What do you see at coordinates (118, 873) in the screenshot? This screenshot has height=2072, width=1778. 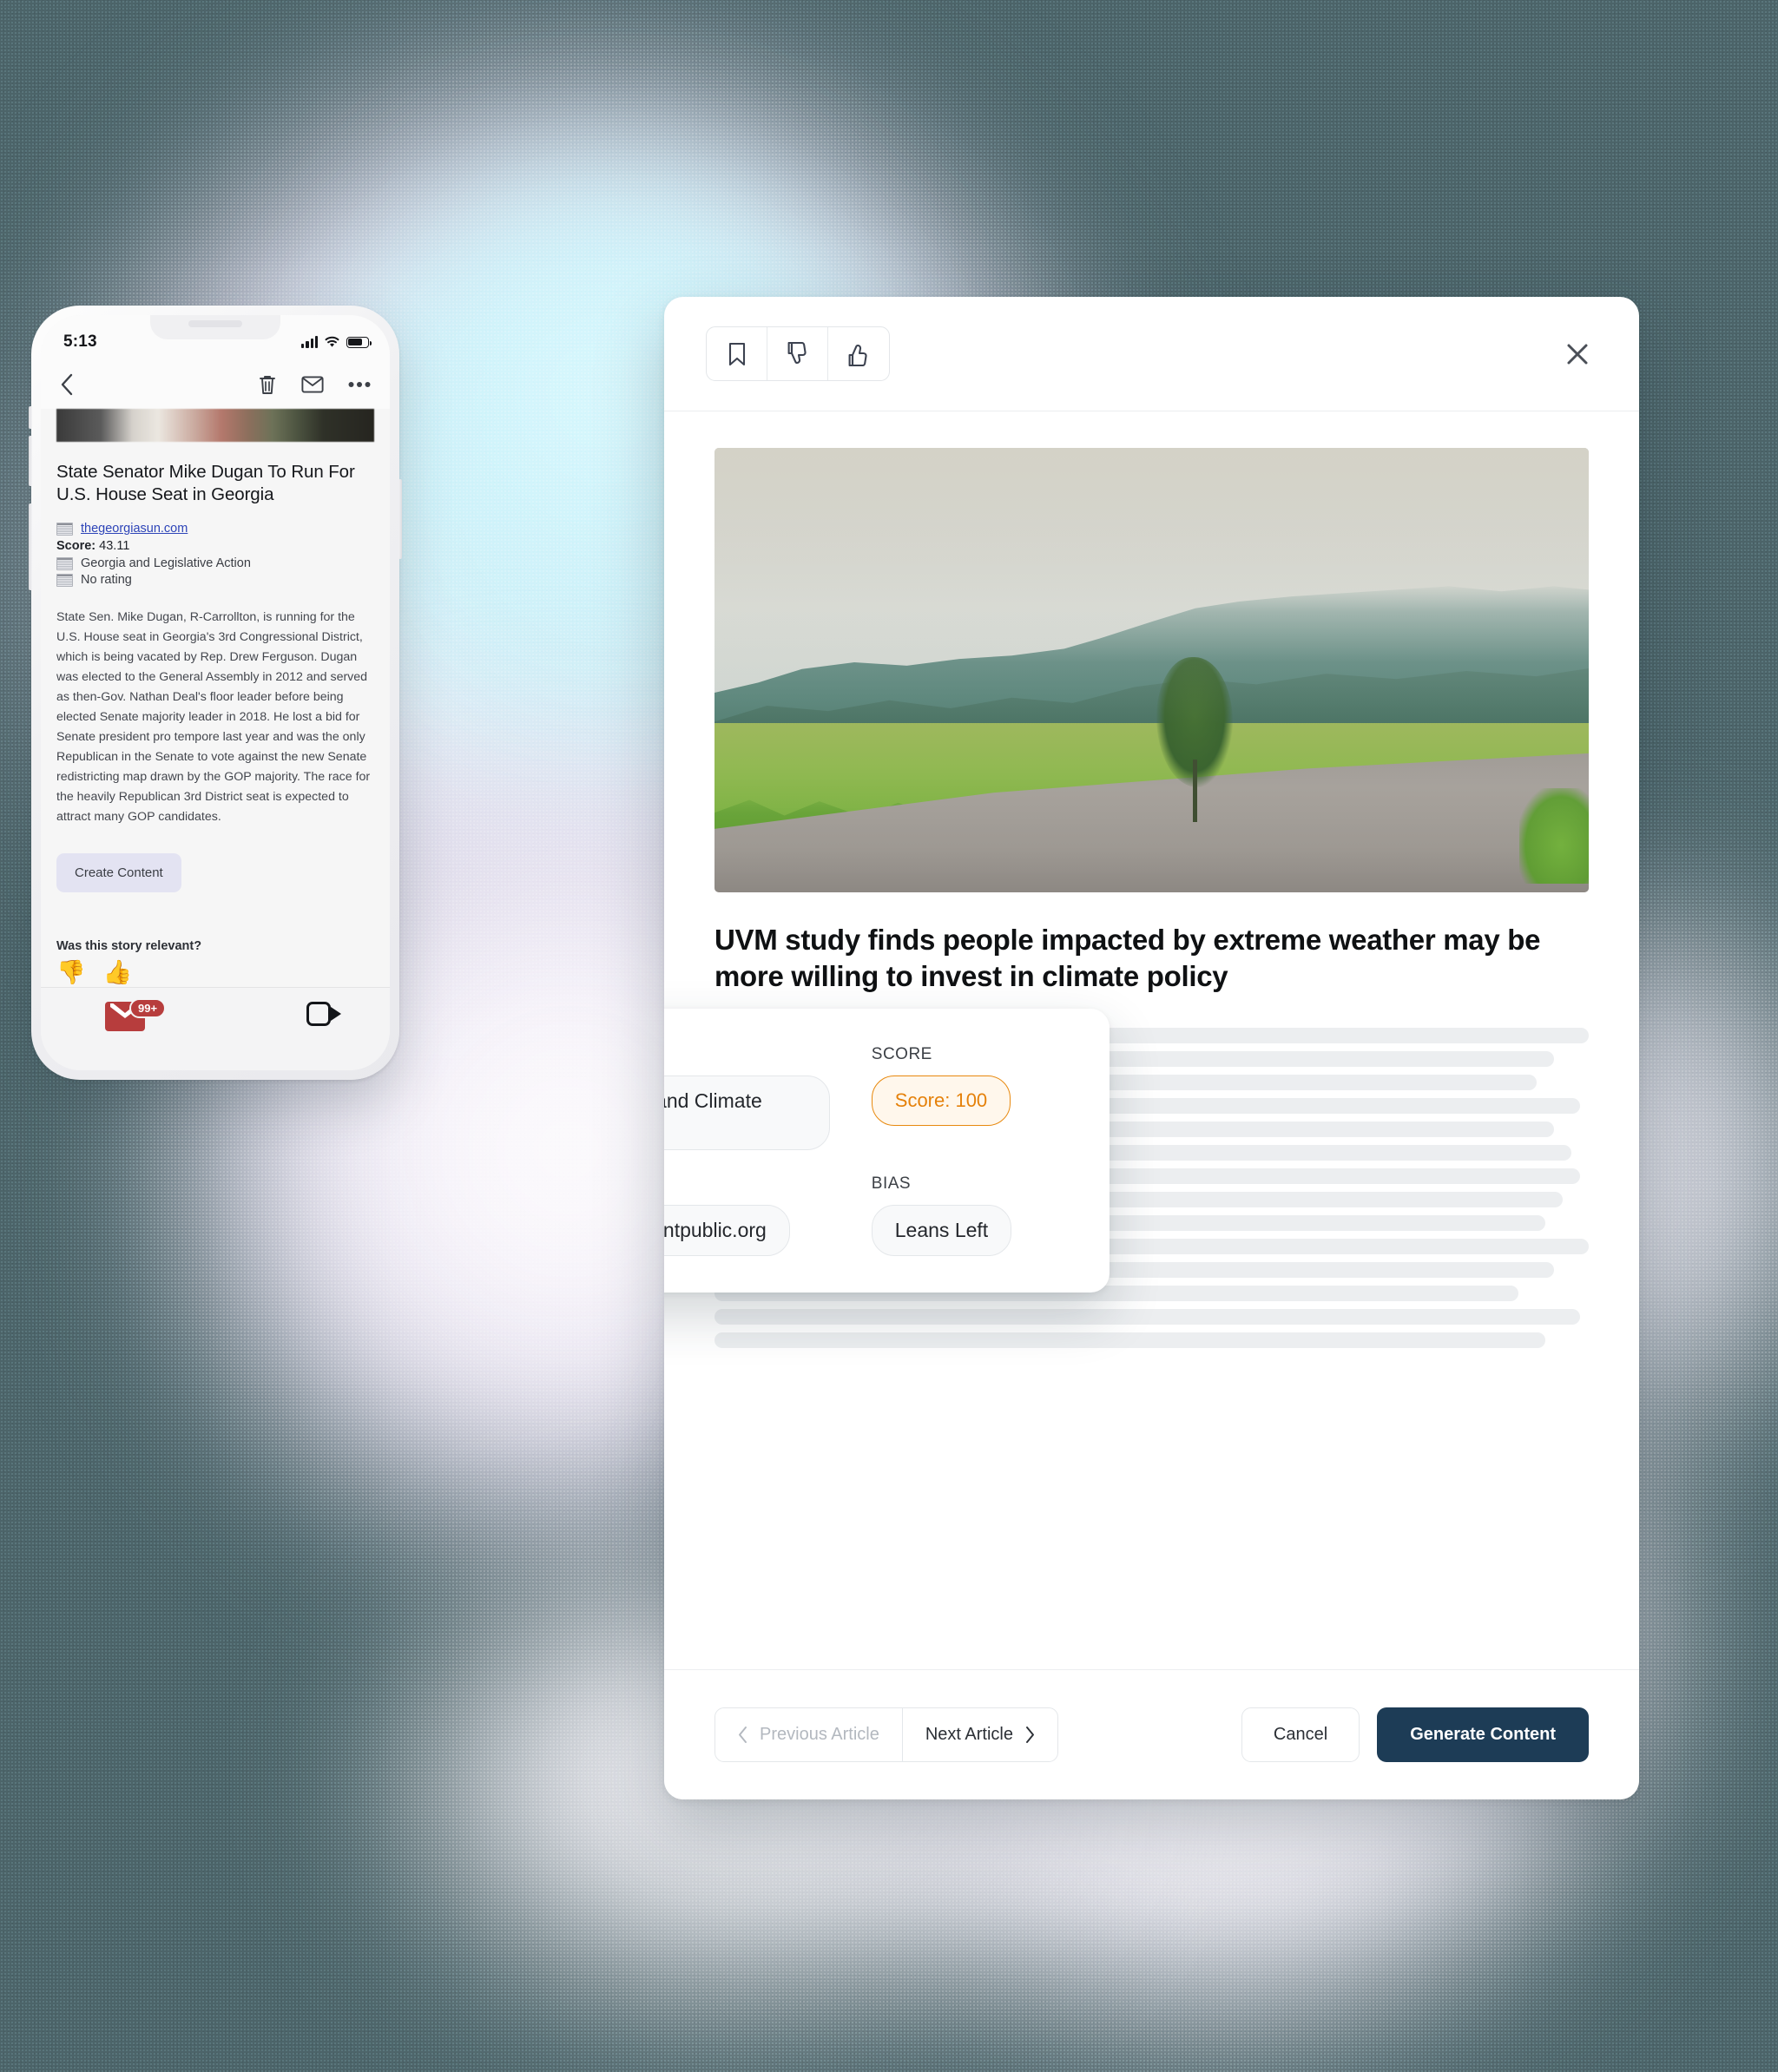 I see `create-content-button: Create Content` at bounding box center [118, 873].